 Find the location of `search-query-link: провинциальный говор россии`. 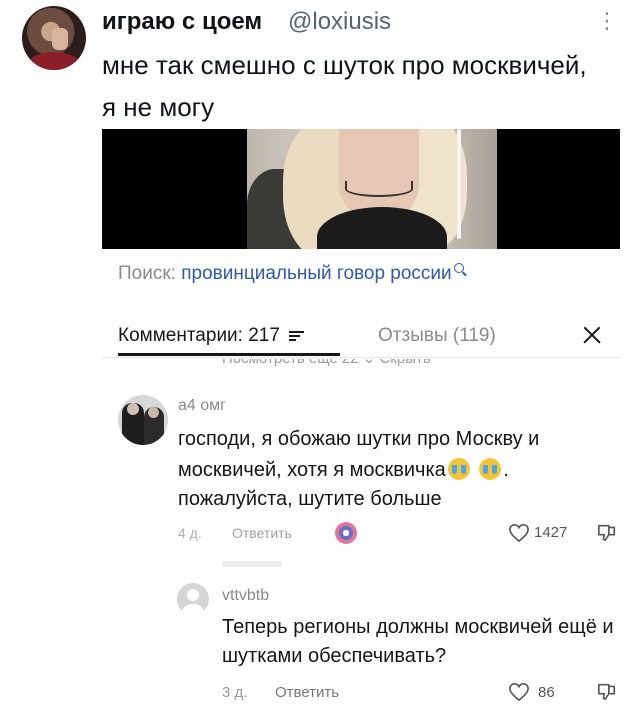

search-query-link: провинциальный говор россии is located at coordinates (316, 273).